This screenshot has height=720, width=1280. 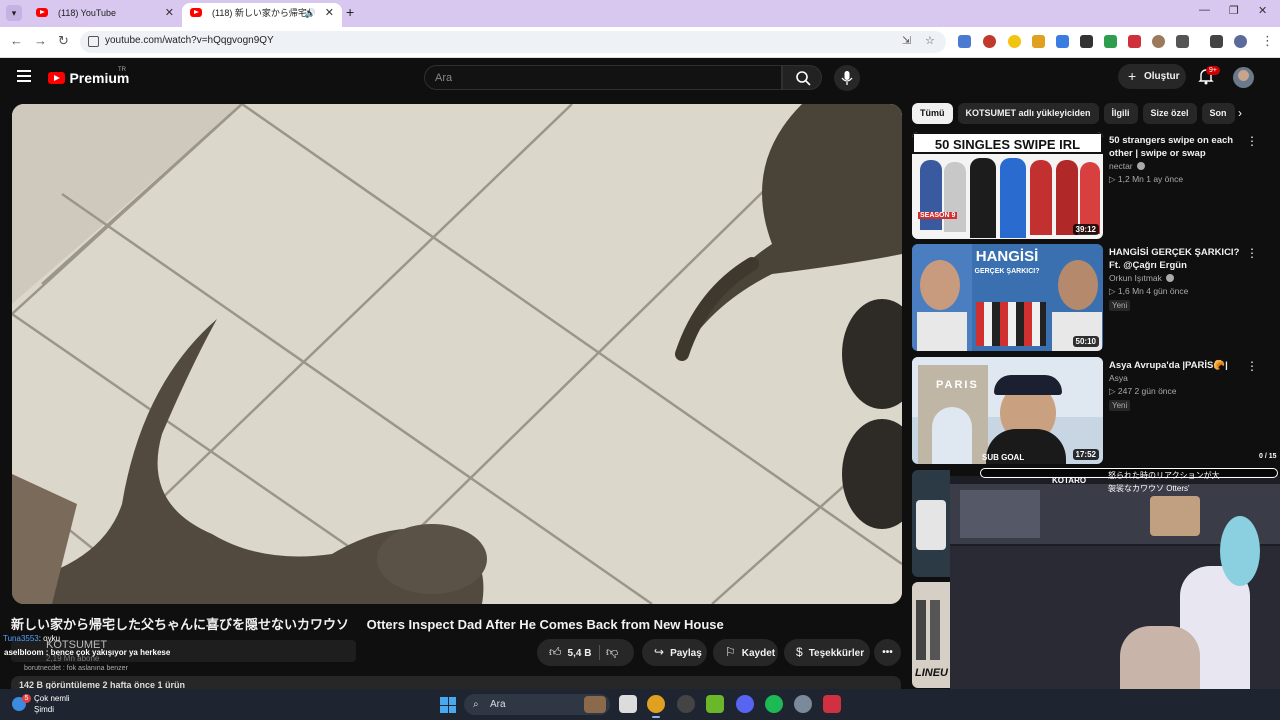 What do you see at coordinates (612, 652) in the screenshot?
I see `dislike-button: 👎︎` at bounding box center [612, 652].